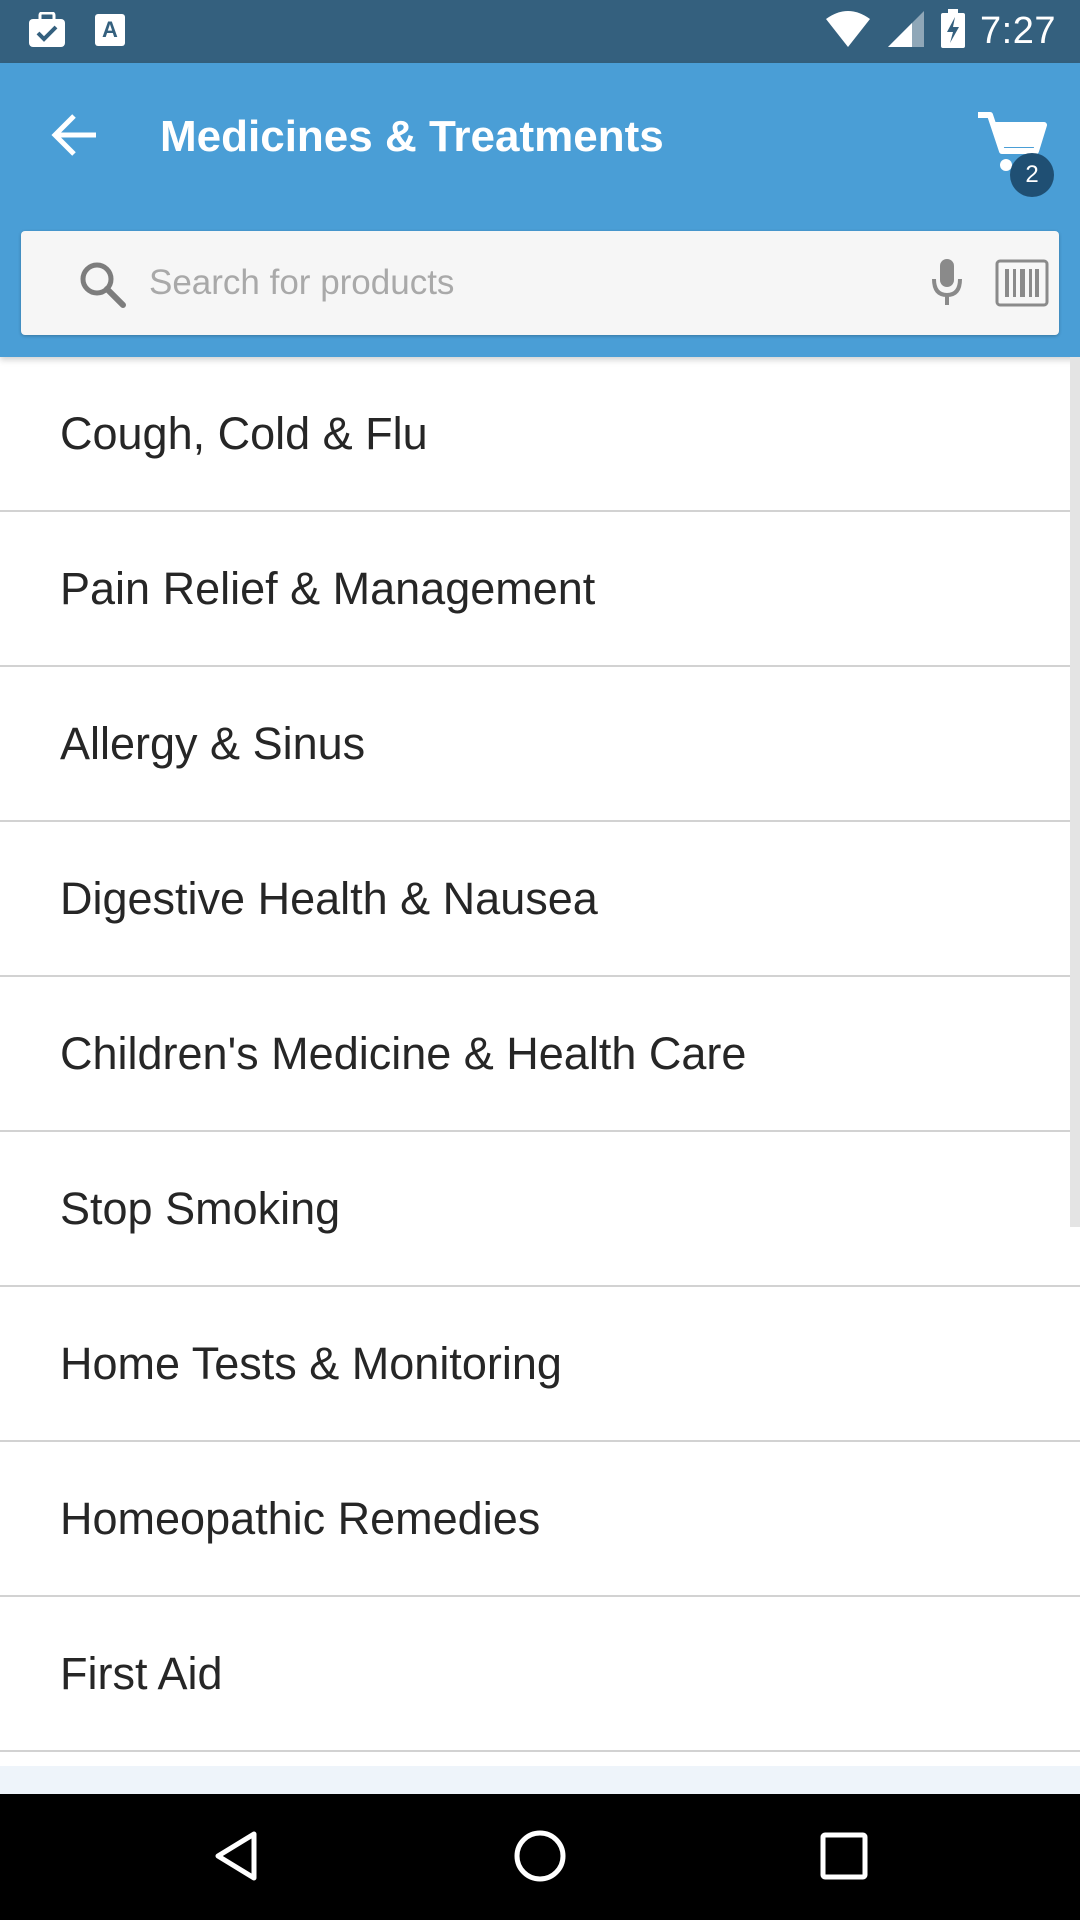 The image size is (1080, 1920). I want to click on list-item: Children's Medicine & Health Care, so click(540, 1054).